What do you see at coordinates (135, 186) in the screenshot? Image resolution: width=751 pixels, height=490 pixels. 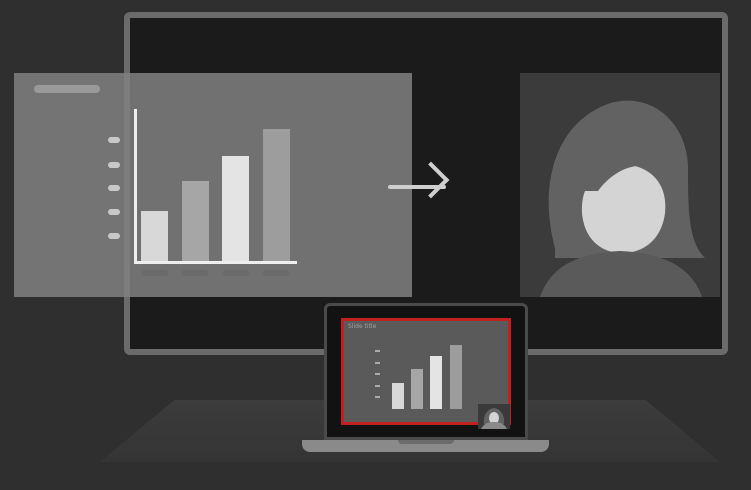 I see `chart-y-axis` at bounding box center [135, 186].